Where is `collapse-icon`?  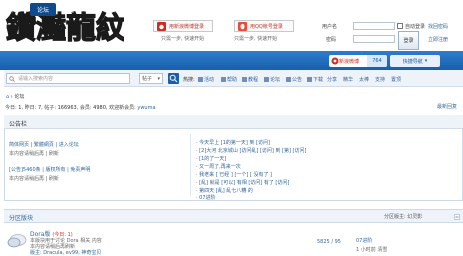 collapse-icon is located at coordinates (457, 217).